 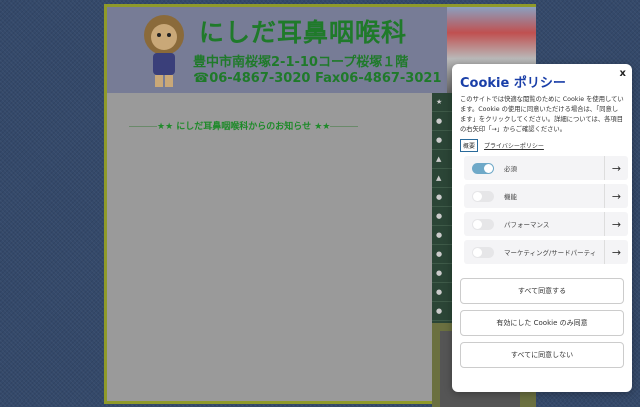 What do you see at coordinates (483, 196) in the screenshot?
I see `toggle-functional` at bounding box center [483, 196].